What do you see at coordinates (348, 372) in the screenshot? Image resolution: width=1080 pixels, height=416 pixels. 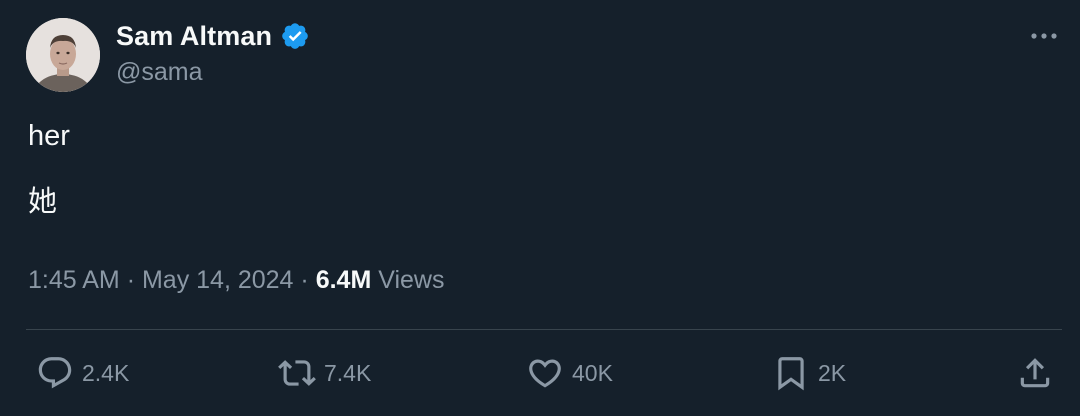 I see `retweet-count: 7.4K` at bounding box center [348, 372].